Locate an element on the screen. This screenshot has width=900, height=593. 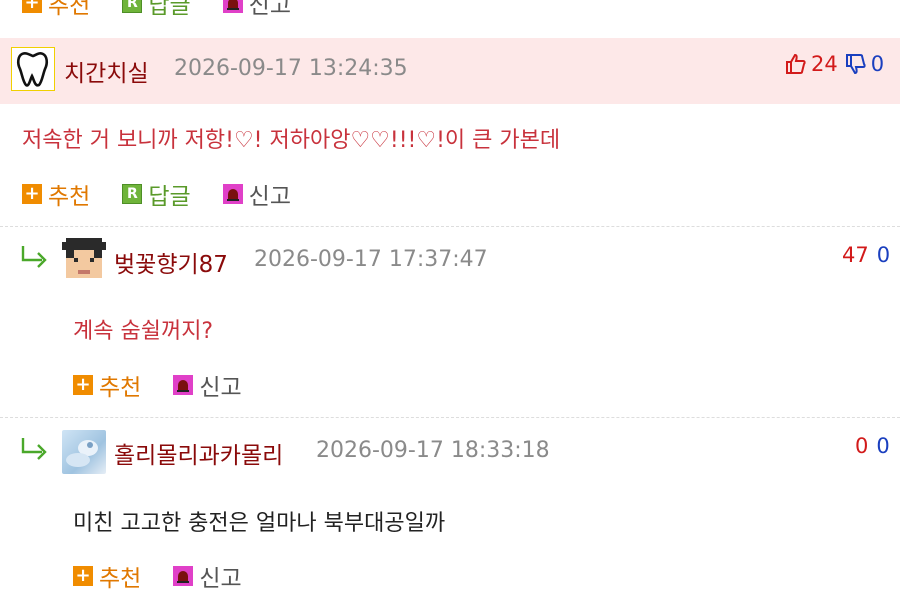
top-action-row: + 추천 R 답글 신고 is located at coordinates (172, 10).